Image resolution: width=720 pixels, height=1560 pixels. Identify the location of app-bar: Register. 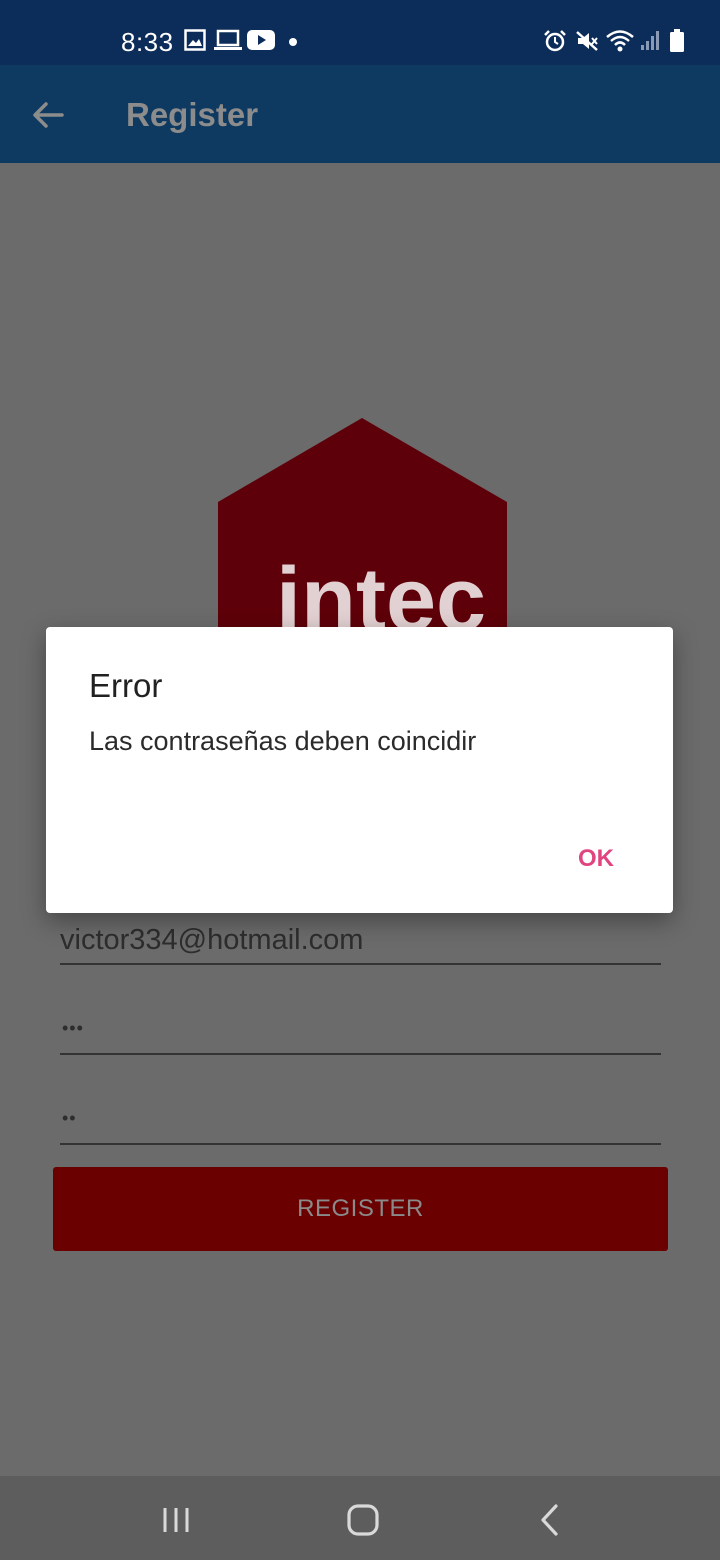
(360, 114).